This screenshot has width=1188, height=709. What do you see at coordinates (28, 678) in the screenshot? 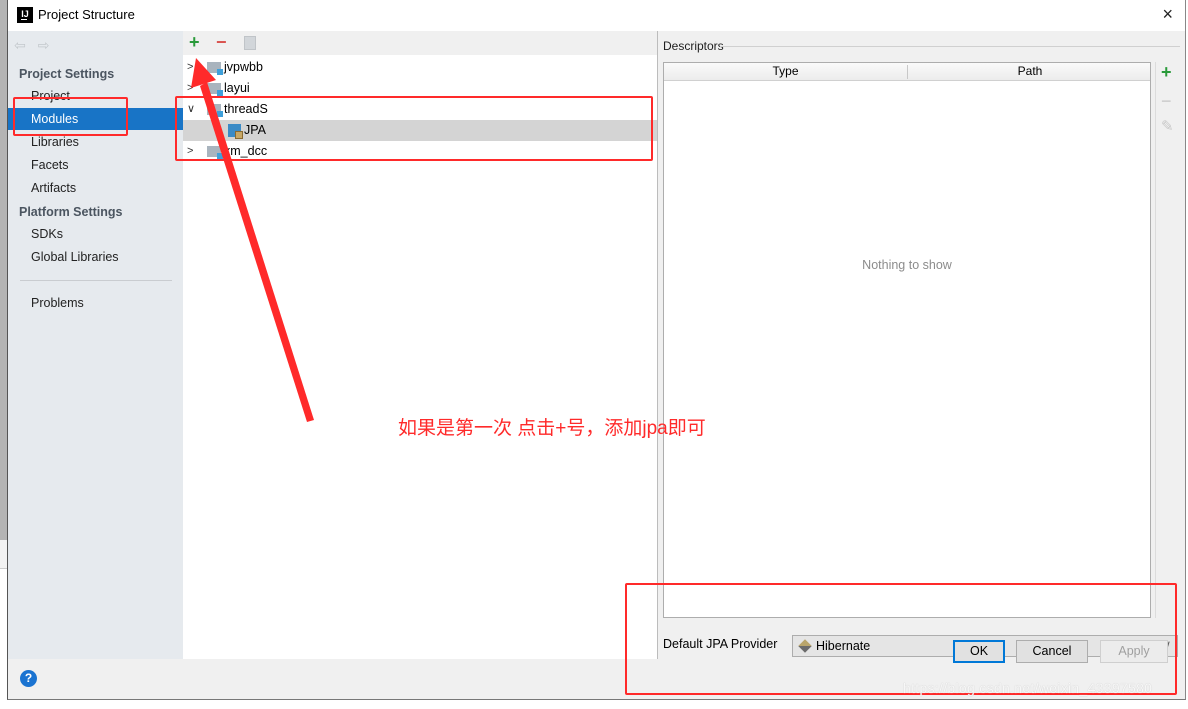
I see `help-icon: ?` at bounding box center [28, 678].